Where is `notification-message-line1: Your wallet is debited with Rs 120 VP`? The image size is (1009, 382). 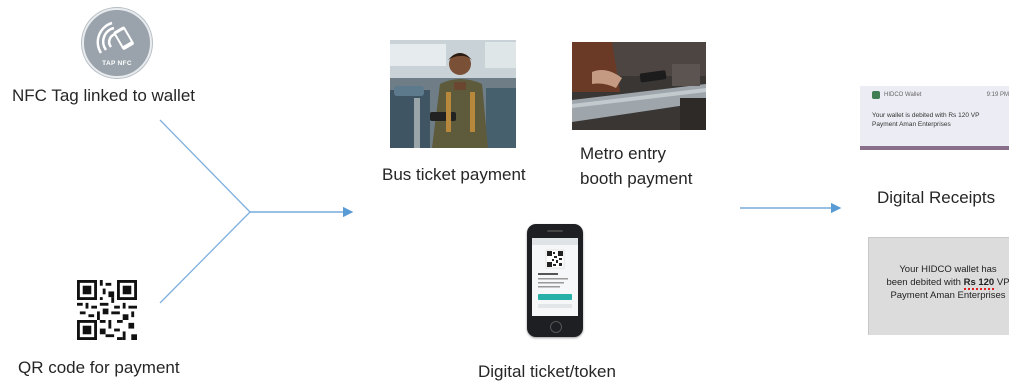
notification-message-line1: Your wallet is debited with Rs 120 VP is located at coordinates (926, 115).